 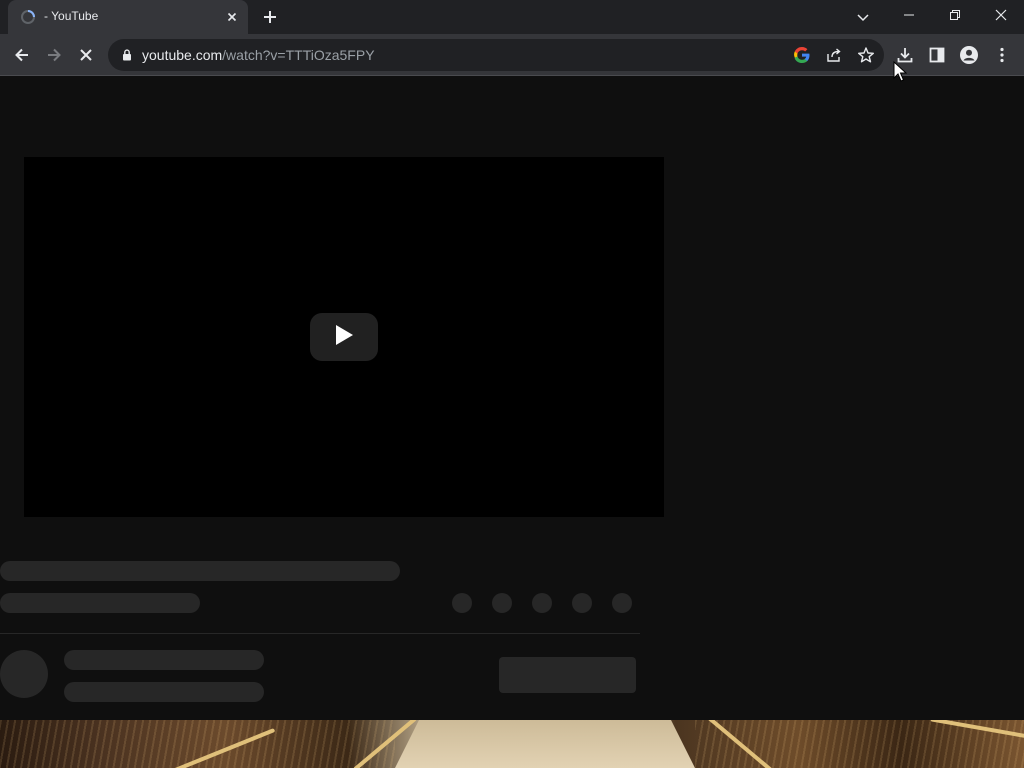 I want to click on views-placeholder, so click(x=100, y=603).